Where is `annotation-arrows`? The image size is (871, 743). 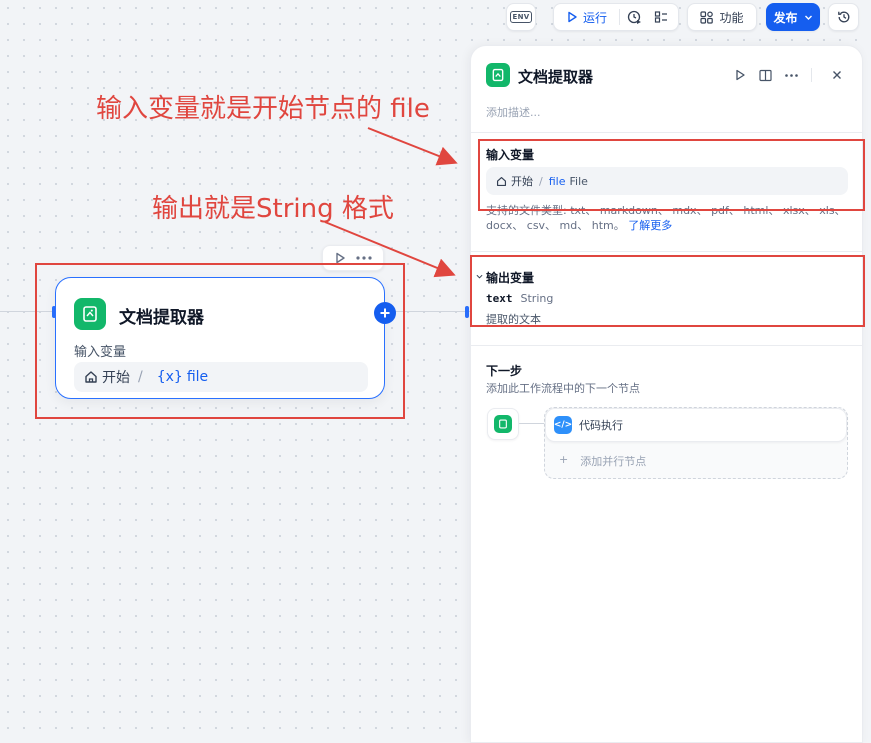
annotation-arrows is located at coordinates (391, 202).